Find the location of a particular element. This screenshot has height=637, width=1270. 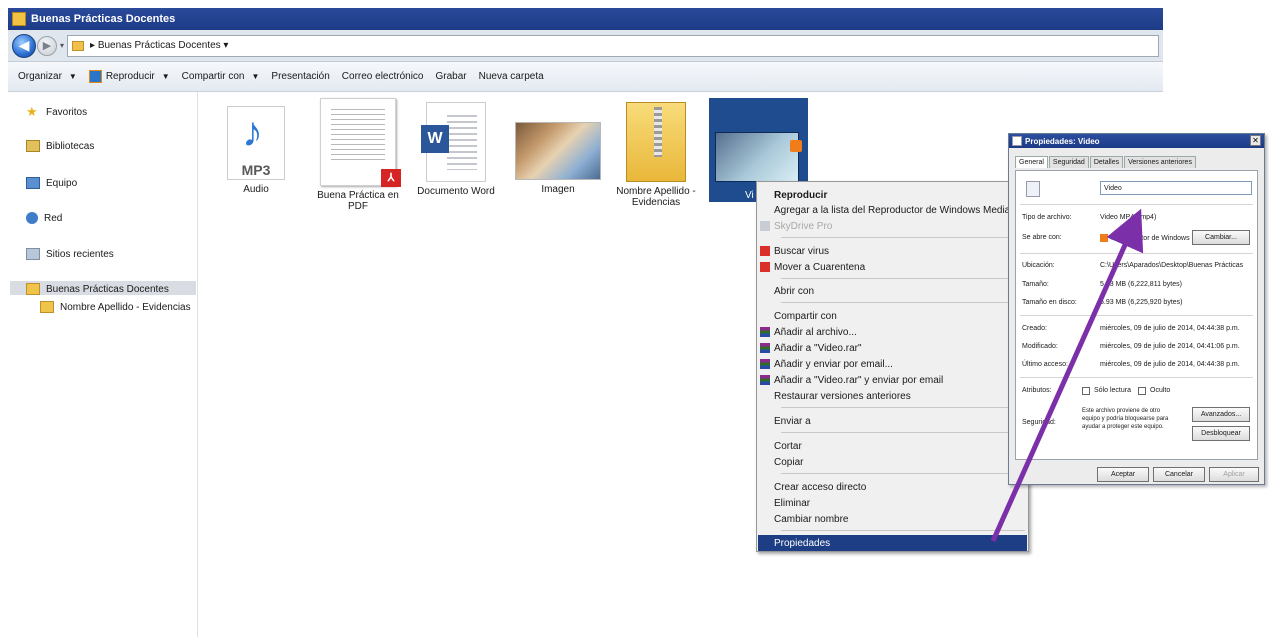

libraries-icon is located at coordinates (33, 146).